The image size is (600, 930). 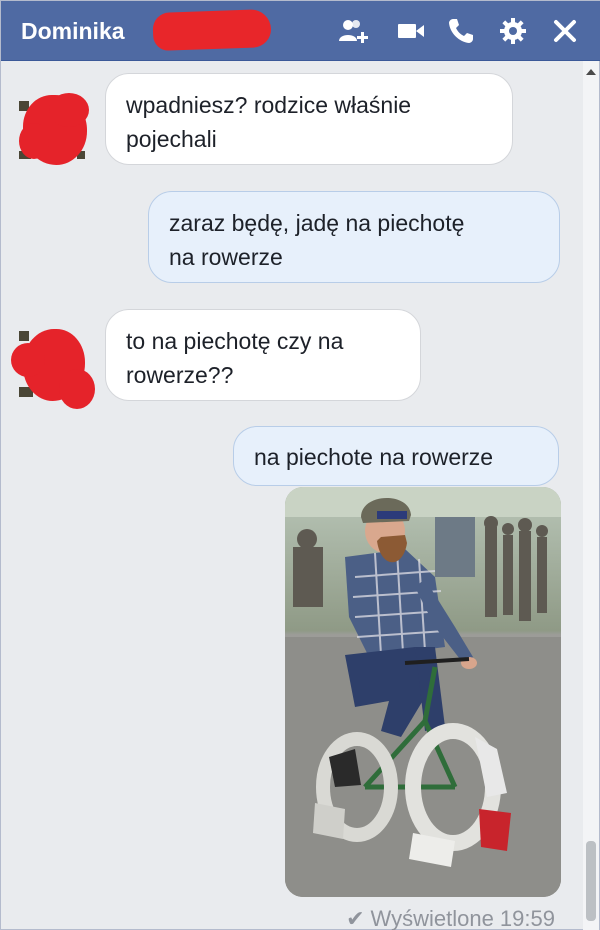 What do you see at coordinates (591, 495) in the screenshot?
I see `scrollbar` at bounding box center [591, 495].